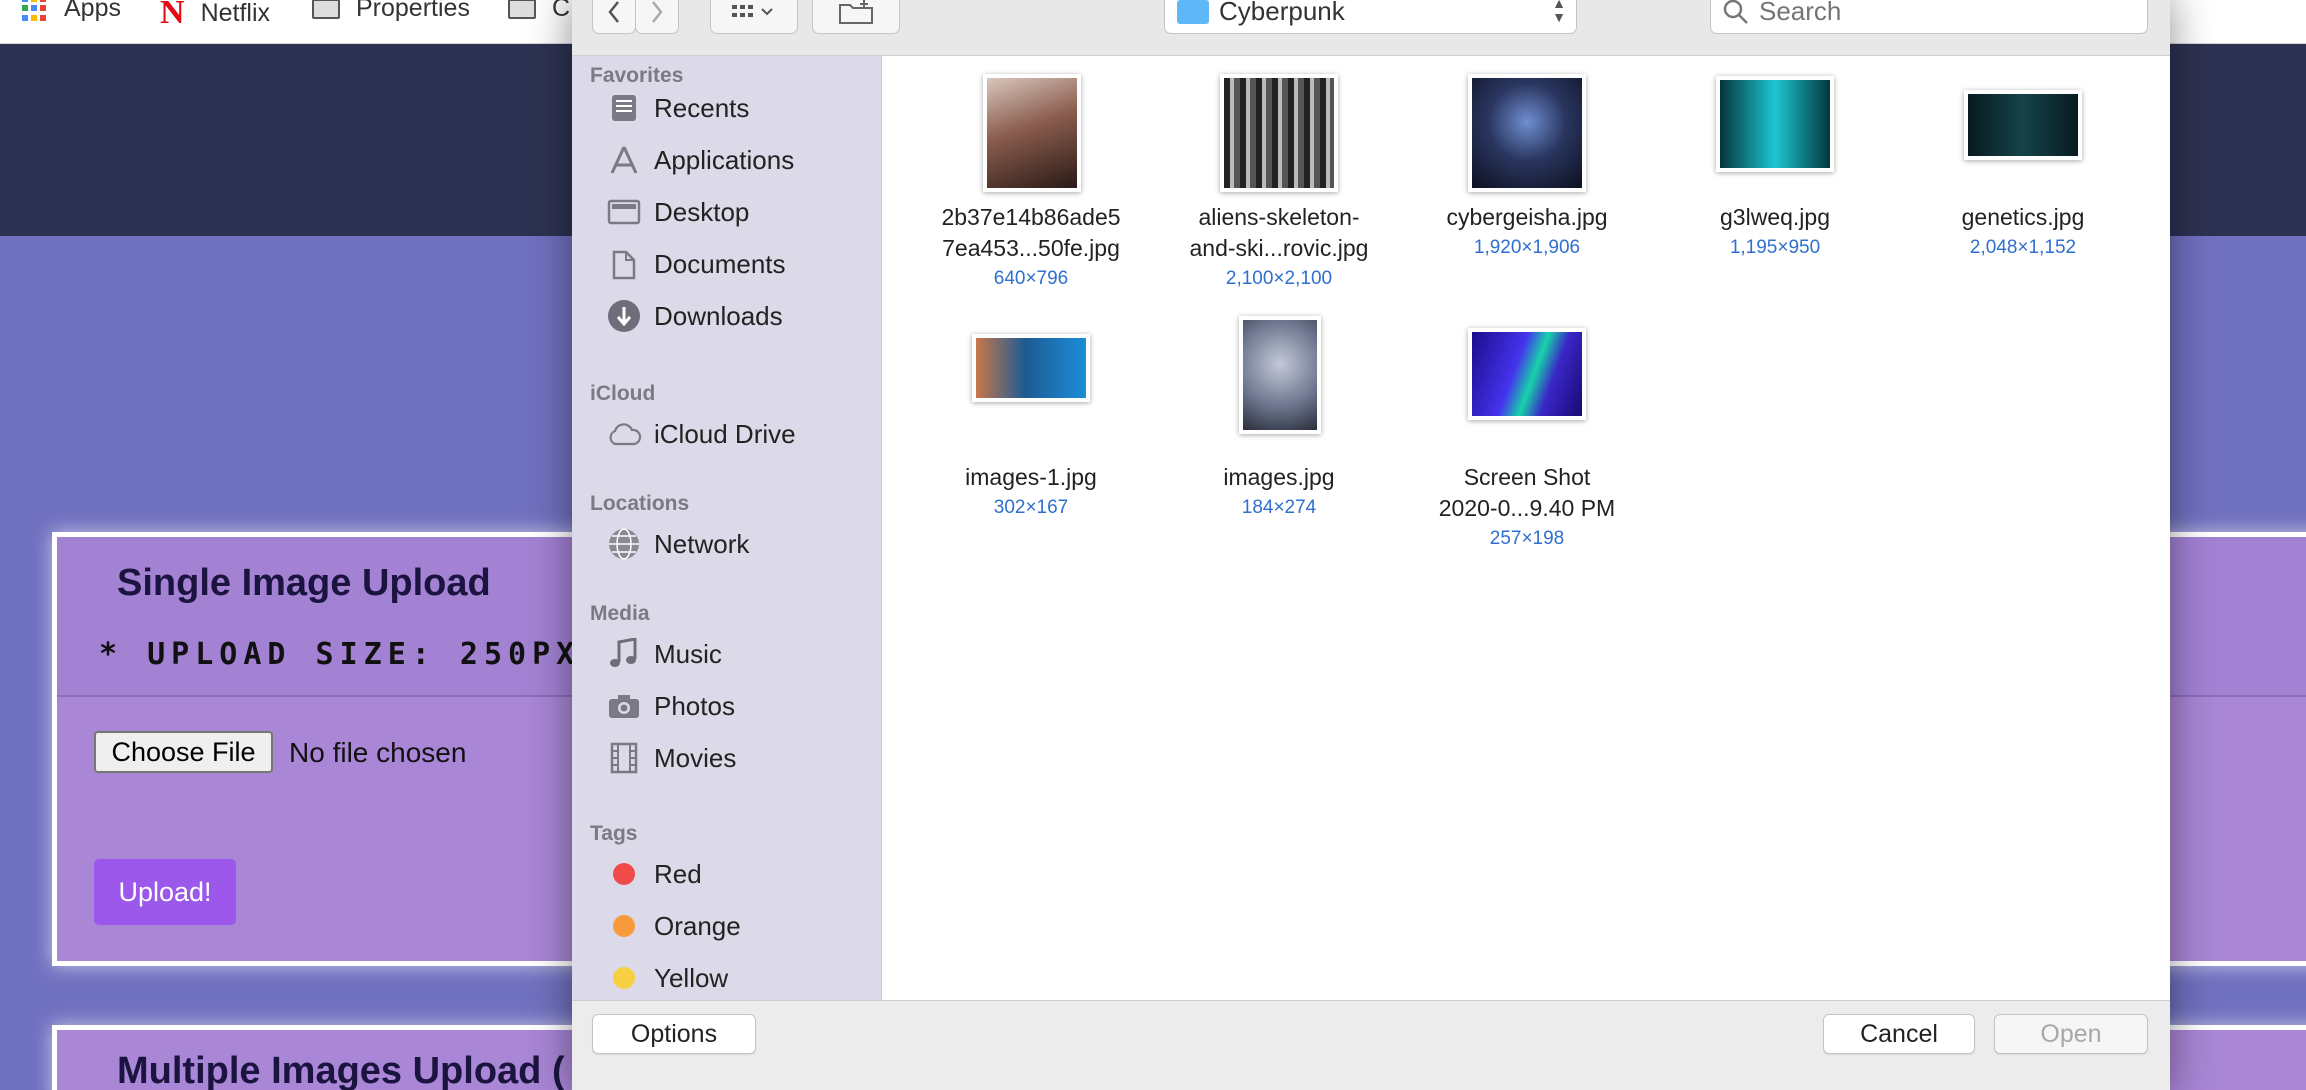  I want to click on bookmark-netflix: N Netflix, so click(215, 16).